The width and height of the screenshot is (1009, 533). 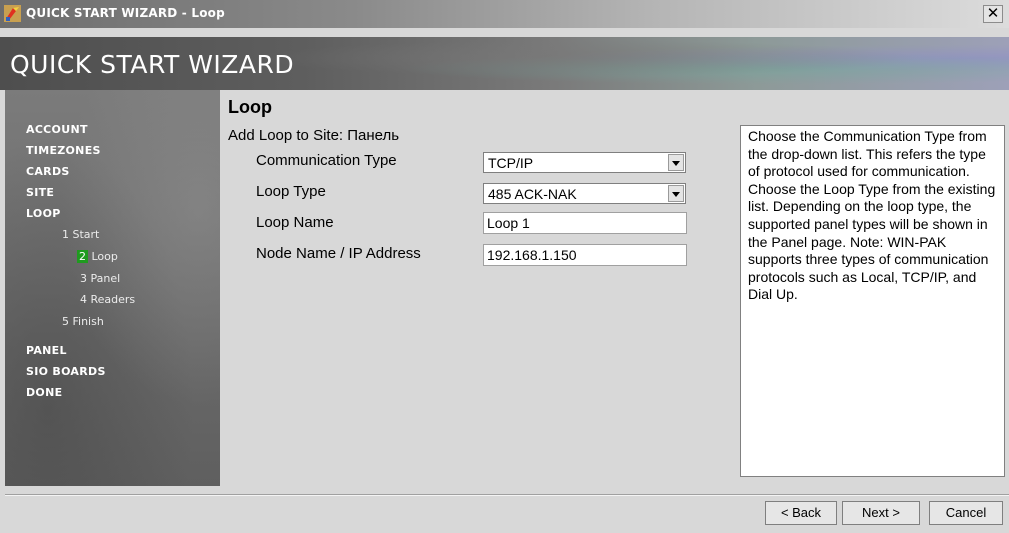 I want to click on loop-step-panel: 3 Panel, so click(x=100, y=278).